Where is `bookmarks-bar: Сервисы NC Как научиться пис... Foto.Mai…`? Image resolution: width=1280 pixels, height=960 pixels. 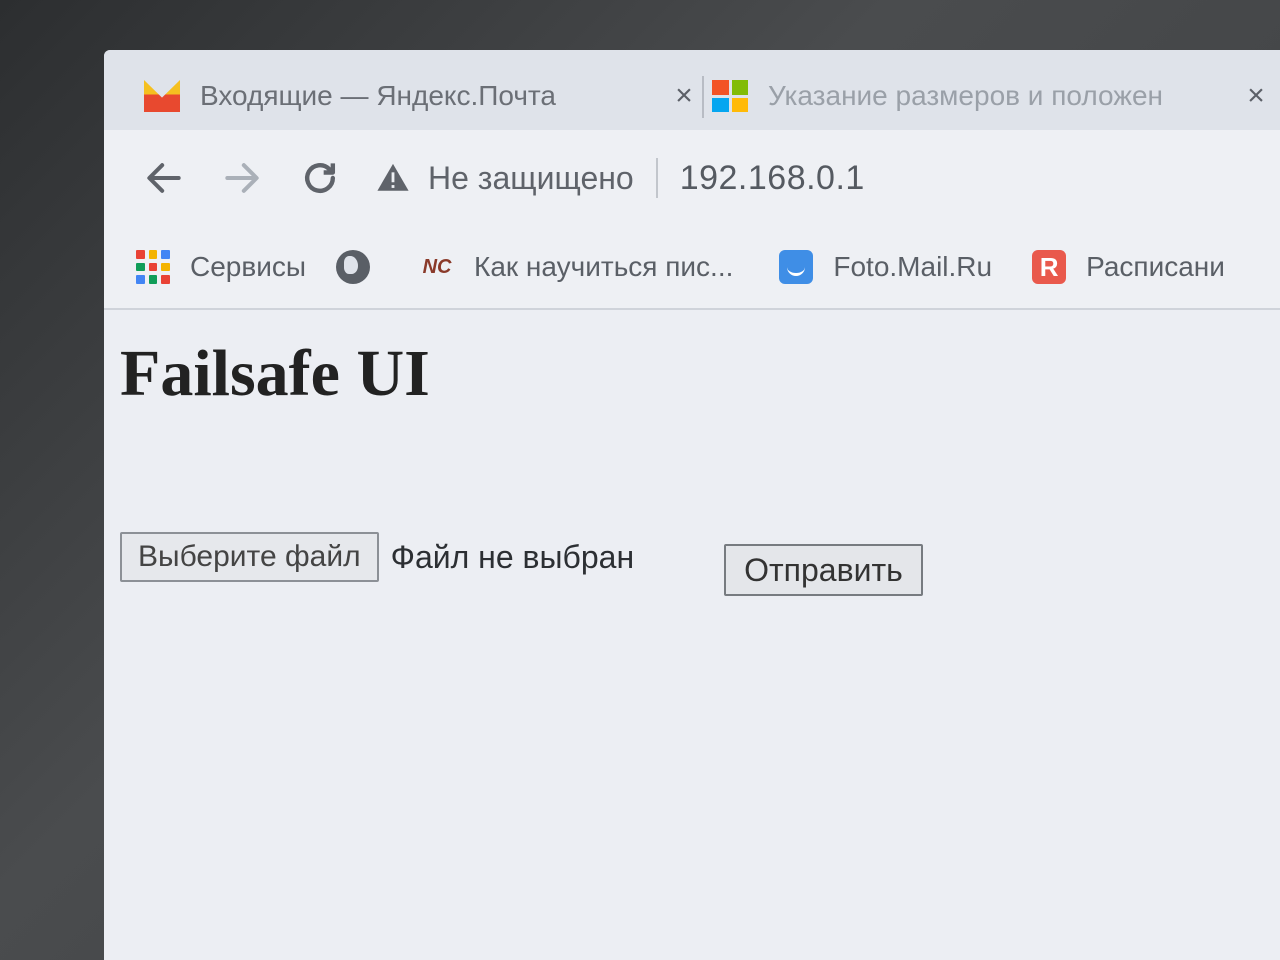
bookmarks-bar: Сервисы NC Как научиться пис... Foto.Mai… is located at coordinates (692, 268).